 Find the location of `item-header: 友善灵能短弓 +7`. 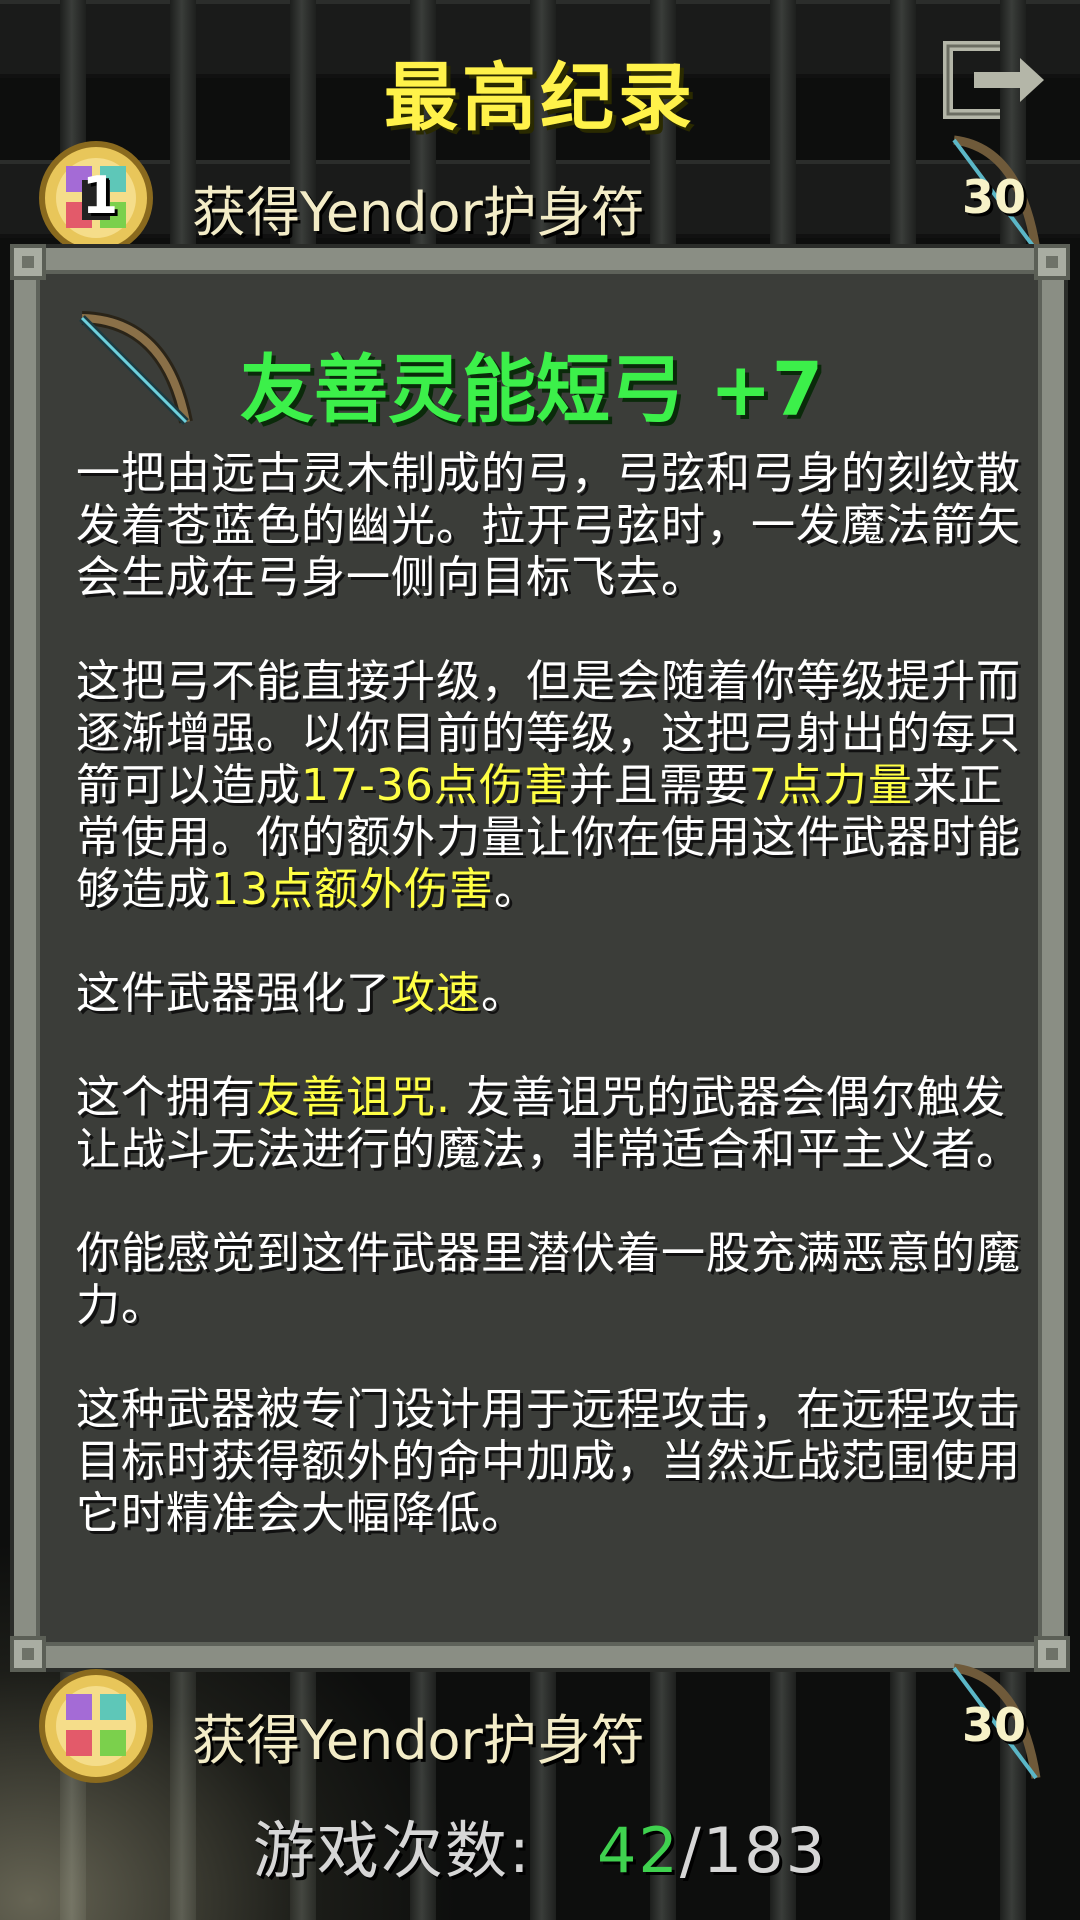

item-header: 友善灵能短弓 +7 is located at coordinates (543, 371).